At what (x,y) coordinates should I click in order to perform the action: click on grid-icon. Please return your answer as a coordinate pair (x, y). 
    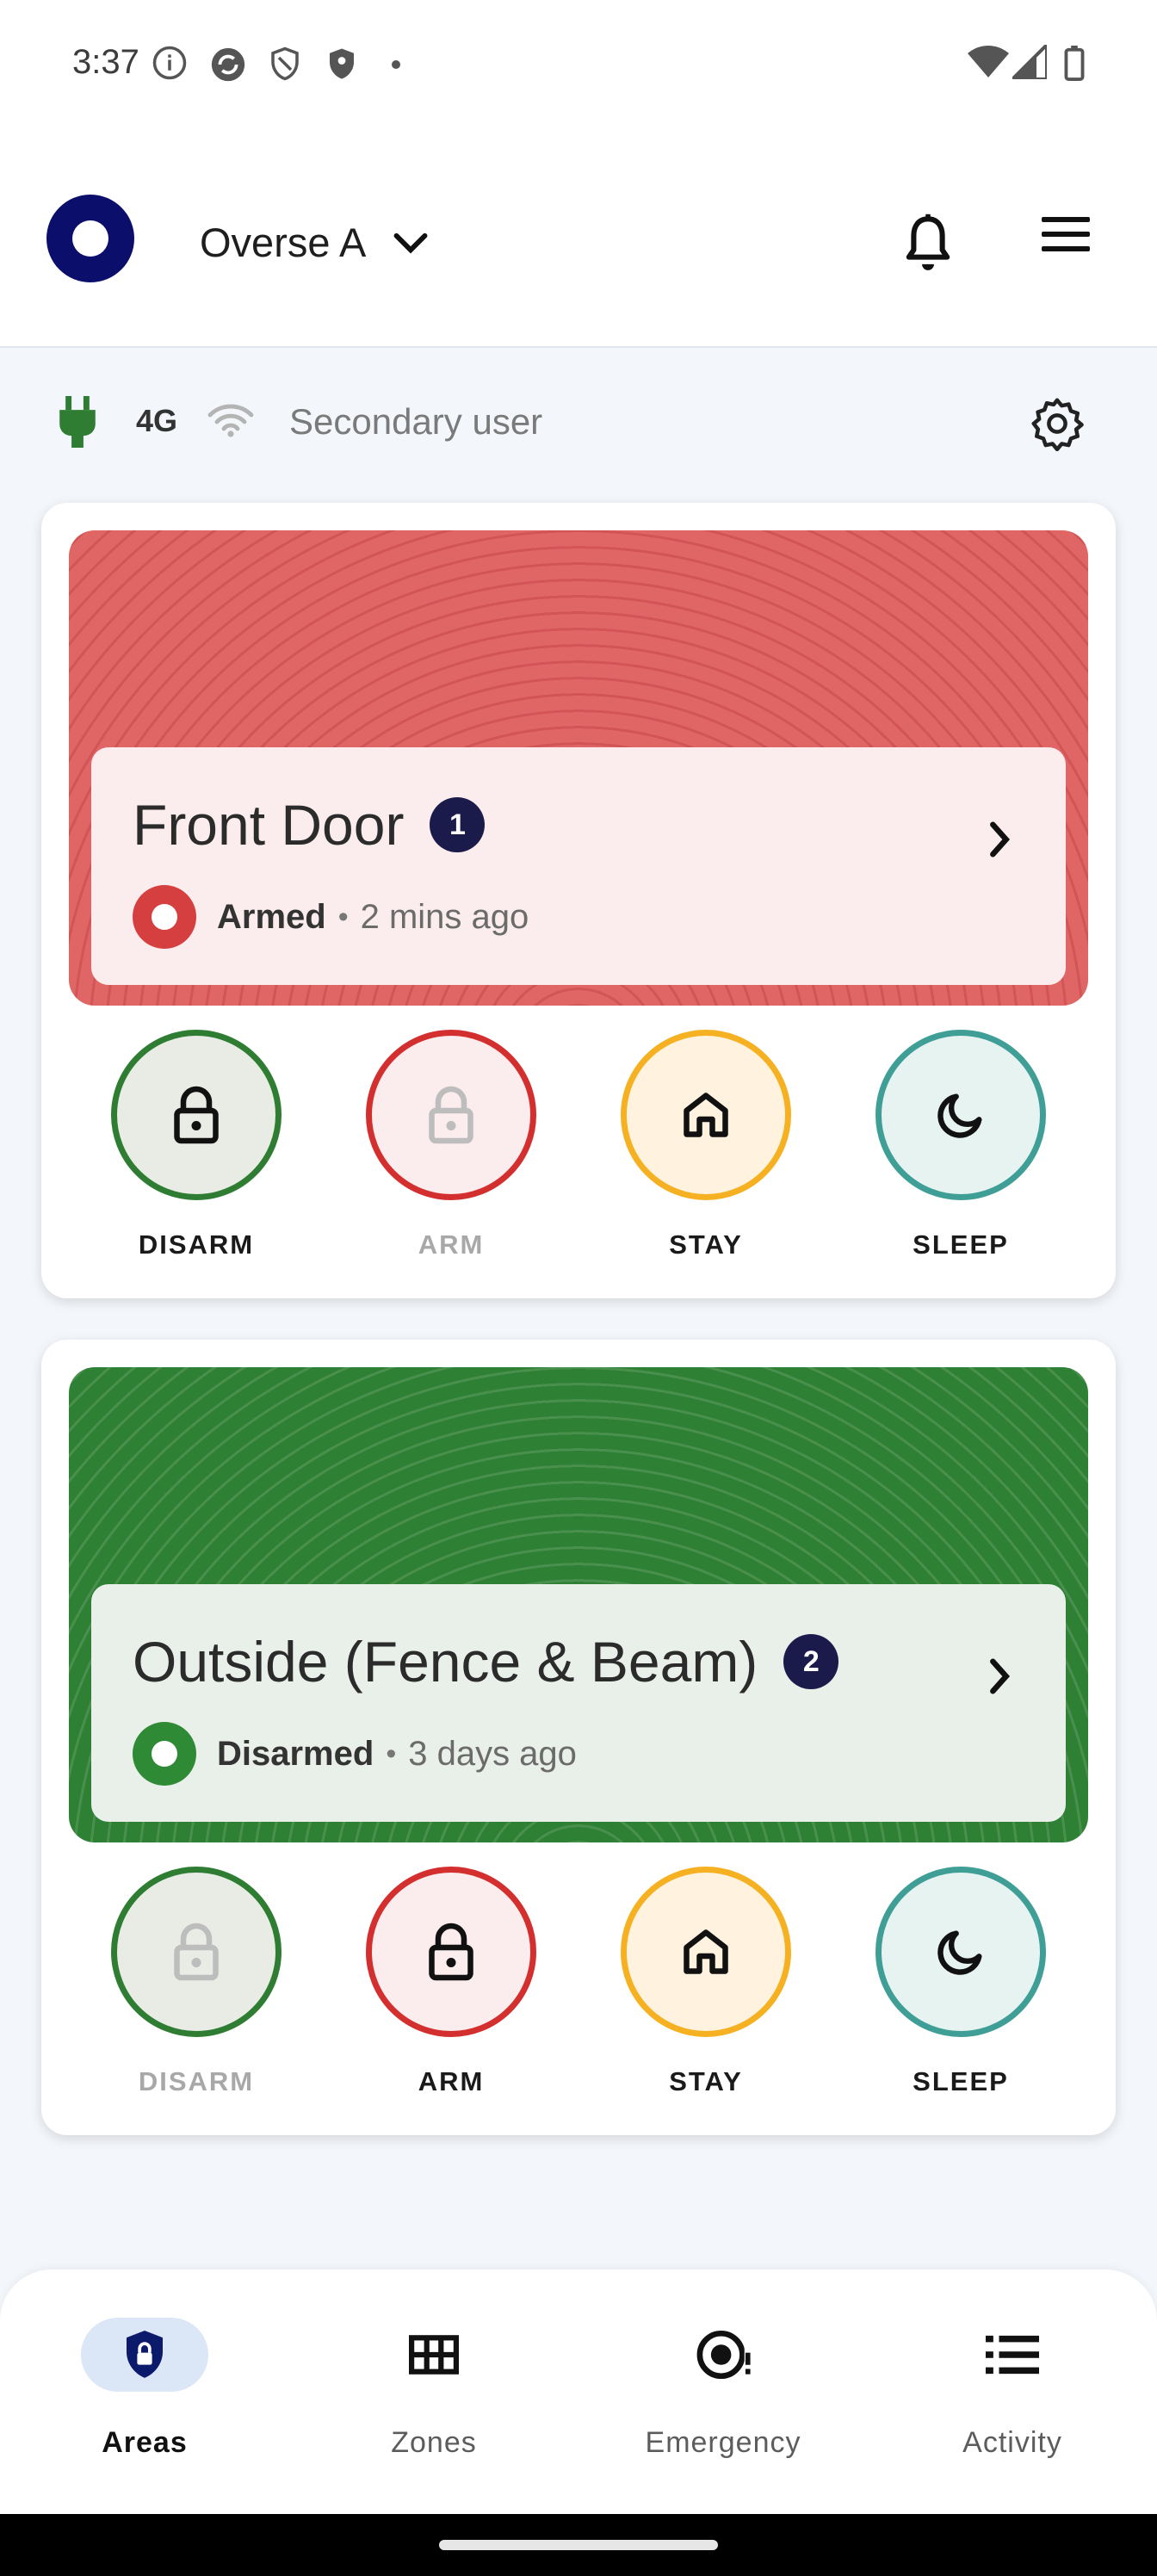
    Looking at the image, I should click on (434, 2355).